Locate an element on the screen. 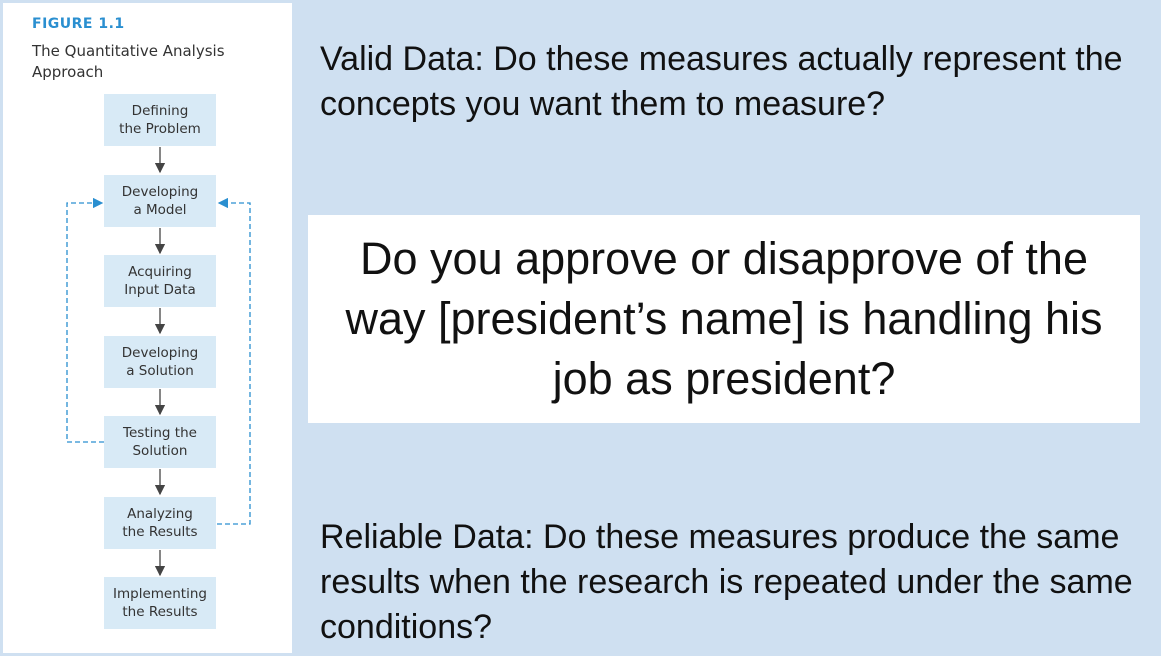 The image size is (1161, 656). step-analyzing-results: Analyzing the Results is located at coordinates (160, 523).